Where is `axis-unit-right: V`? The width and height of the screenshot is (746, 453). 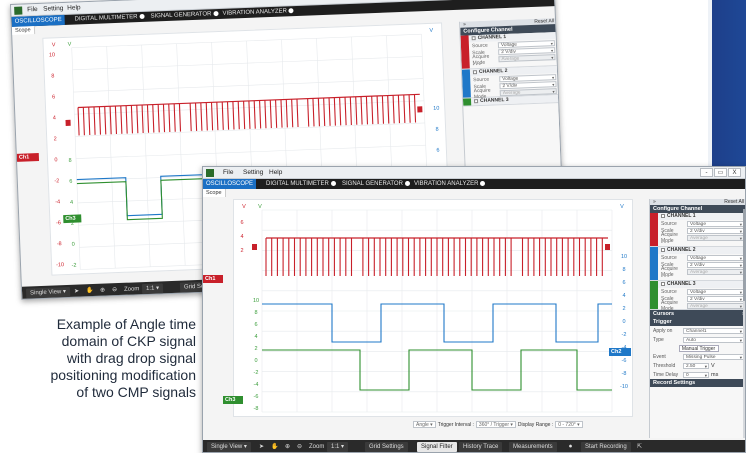 axis-unit-right: V is located at coordinates (431, 31).